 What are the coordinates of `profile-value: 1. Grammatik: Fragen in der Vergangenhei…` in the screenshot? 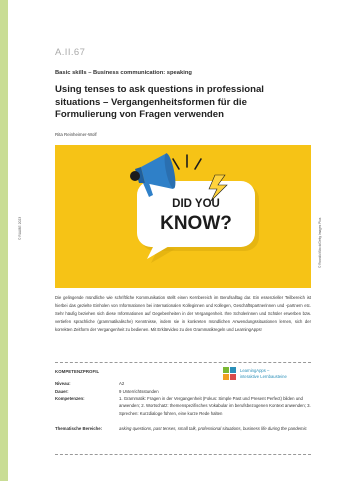 It's located at (215, 406).